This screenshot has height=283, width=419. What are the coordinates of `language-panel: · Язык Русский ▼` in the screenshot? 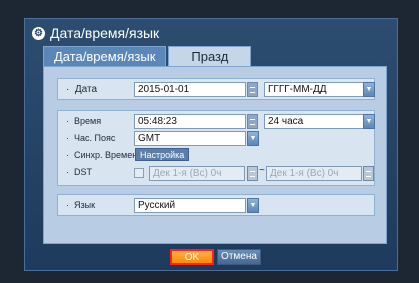 It's located at (216, 205).